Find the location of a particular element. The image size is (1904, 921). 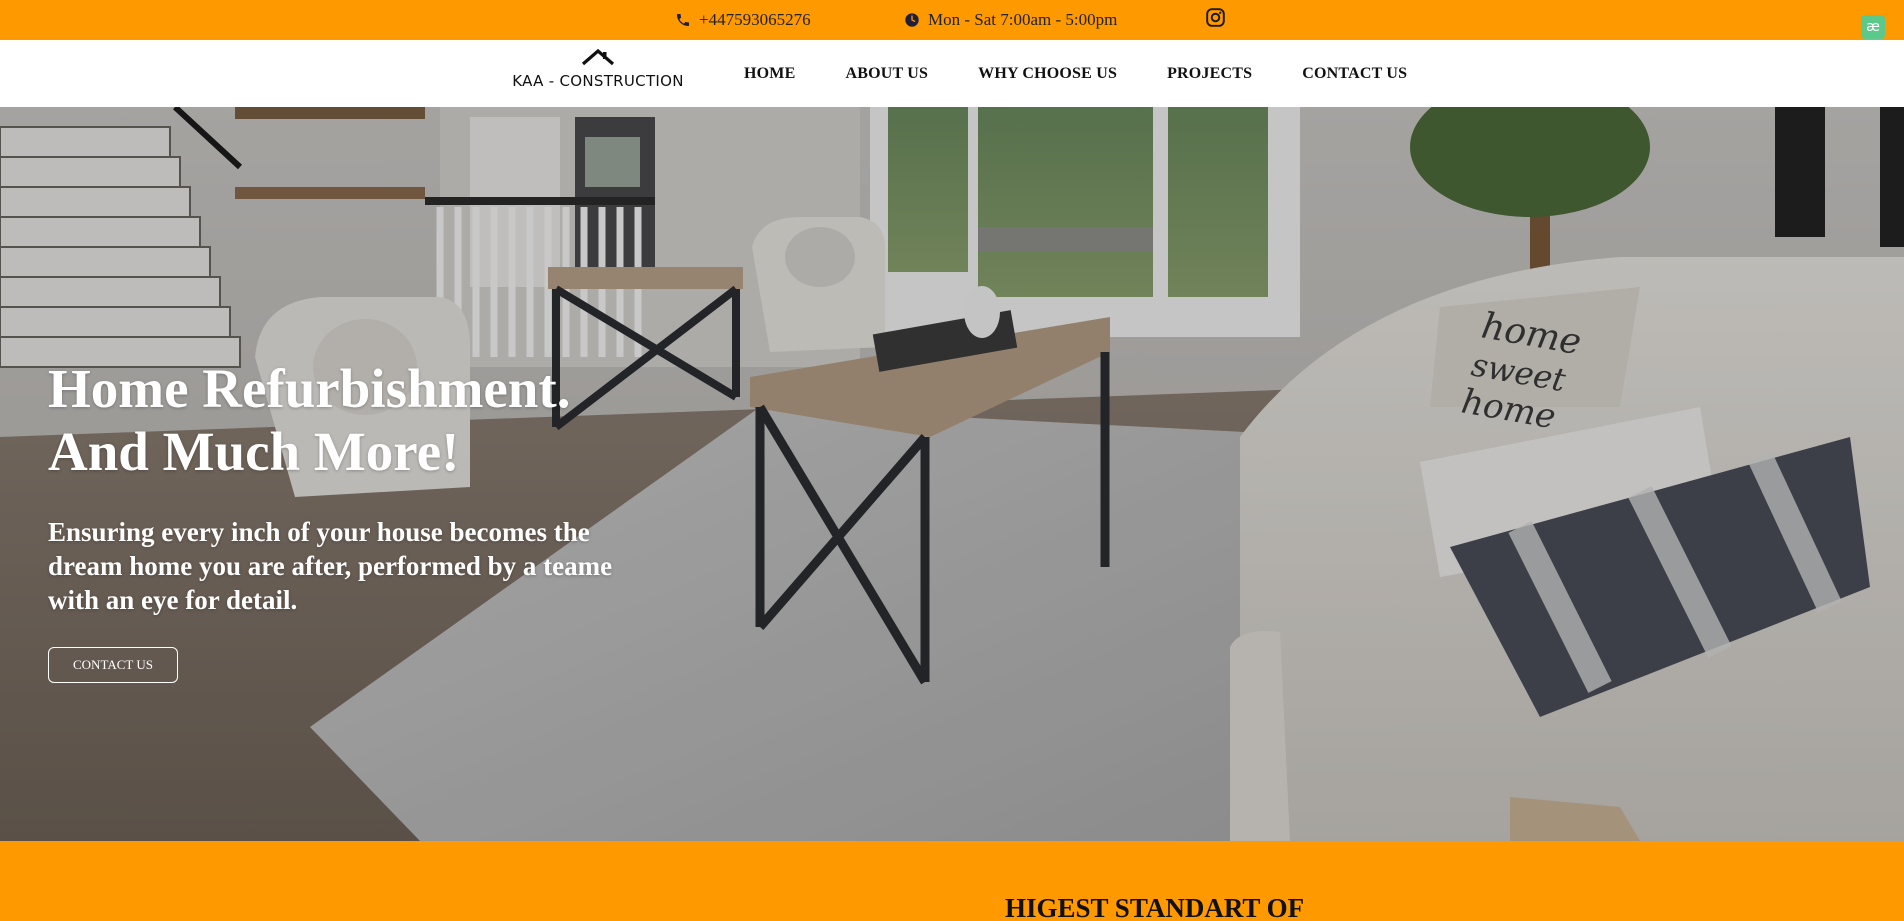

standards-section: HIGEST STANDART OF is located at coordinates (952, 881).